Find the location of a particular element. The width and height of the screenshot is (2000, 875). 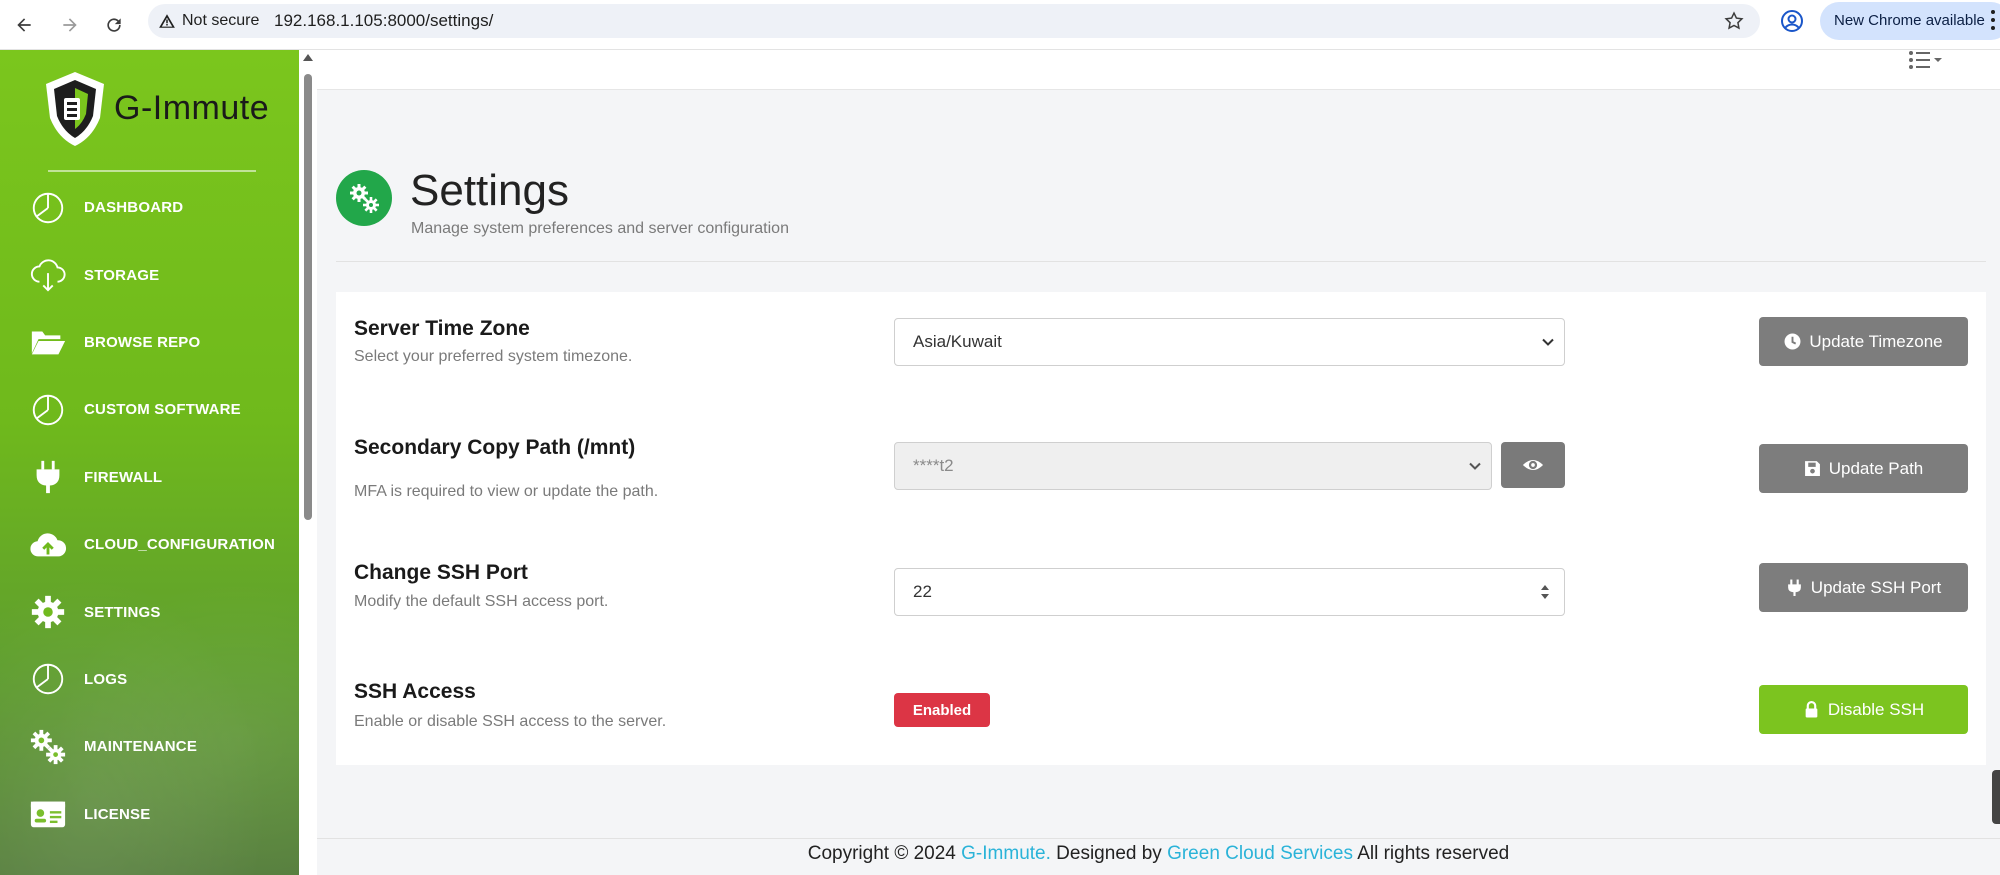

timezone-title: Server Time Zone is located at coordinates (442, 328).